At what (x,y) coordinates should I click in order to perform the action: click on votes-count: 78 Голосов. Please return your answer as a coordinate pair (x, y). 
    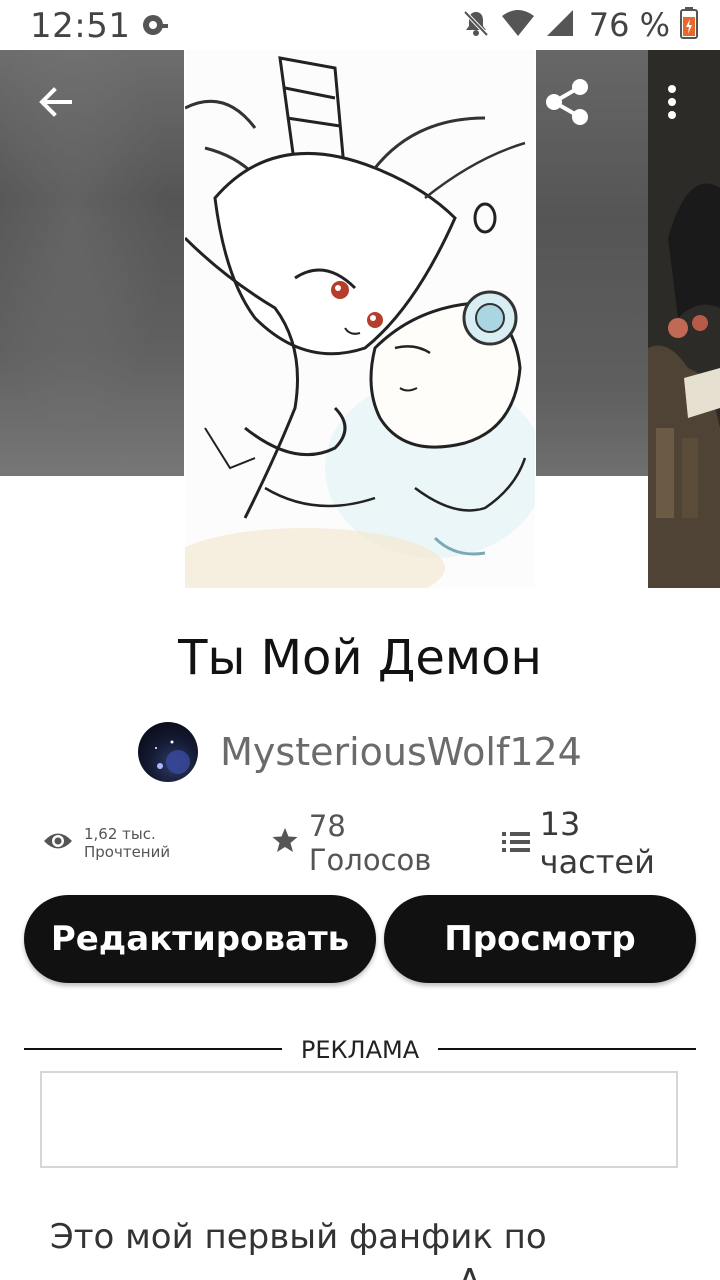
    Looking at the image, I should click on (370, 843).